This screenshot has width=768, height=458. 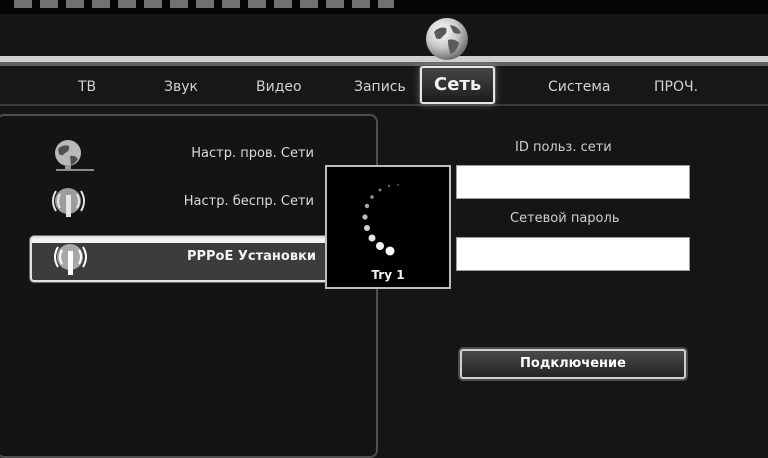 What do you see at coordinates (579, 87) in the screenshot?
I see `tab-system: Система` at bounding box center [579, 87].